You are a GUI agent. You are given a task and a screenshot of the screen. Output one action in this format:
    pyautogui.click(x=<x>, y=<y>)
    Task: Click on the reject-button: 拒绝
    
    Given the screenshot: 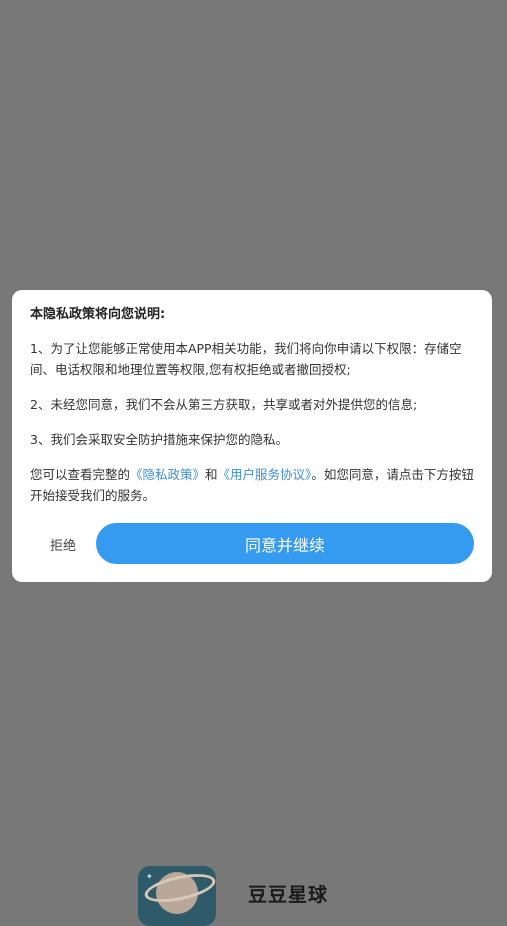 What is the action you would take?
    pyautogui.click(x=63, y=544)
    